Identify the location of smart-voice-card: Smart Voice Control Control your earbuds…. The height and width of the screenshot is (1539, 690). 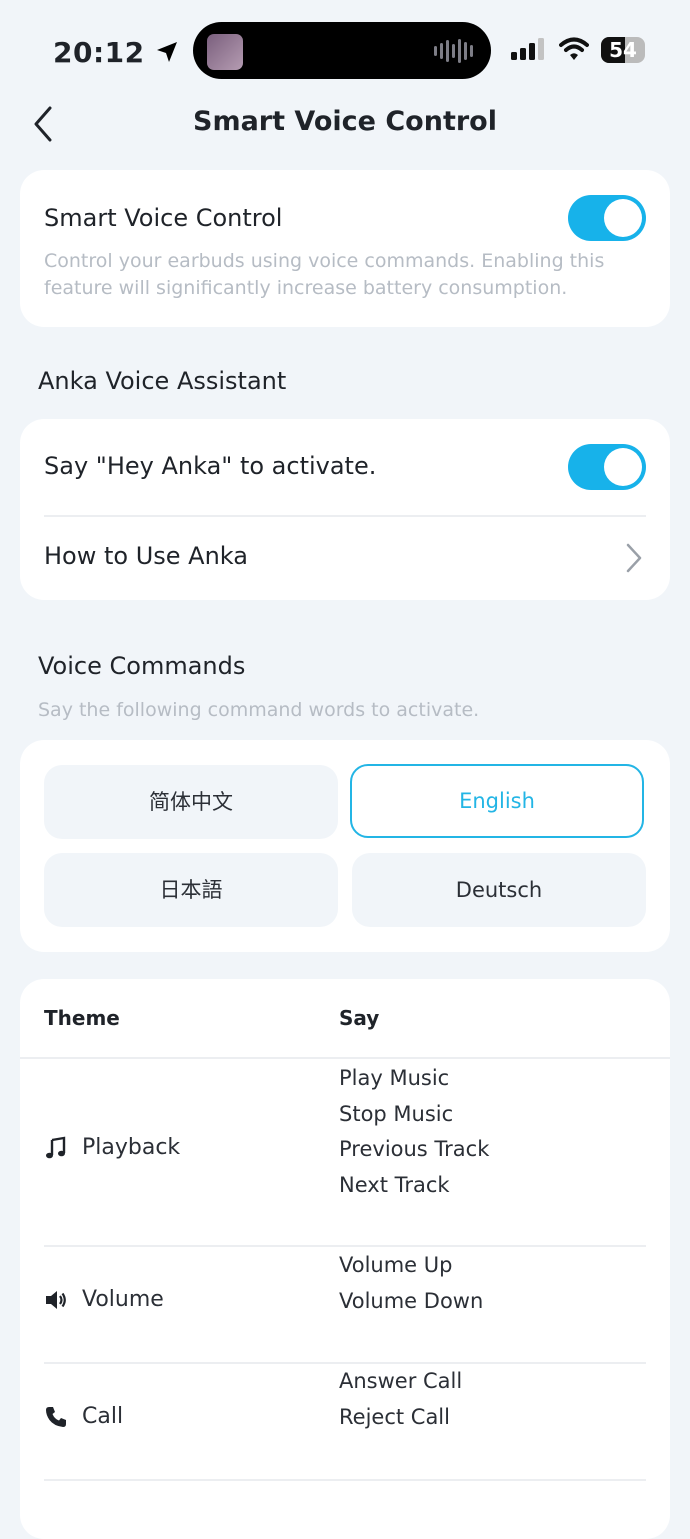
(345, 248).